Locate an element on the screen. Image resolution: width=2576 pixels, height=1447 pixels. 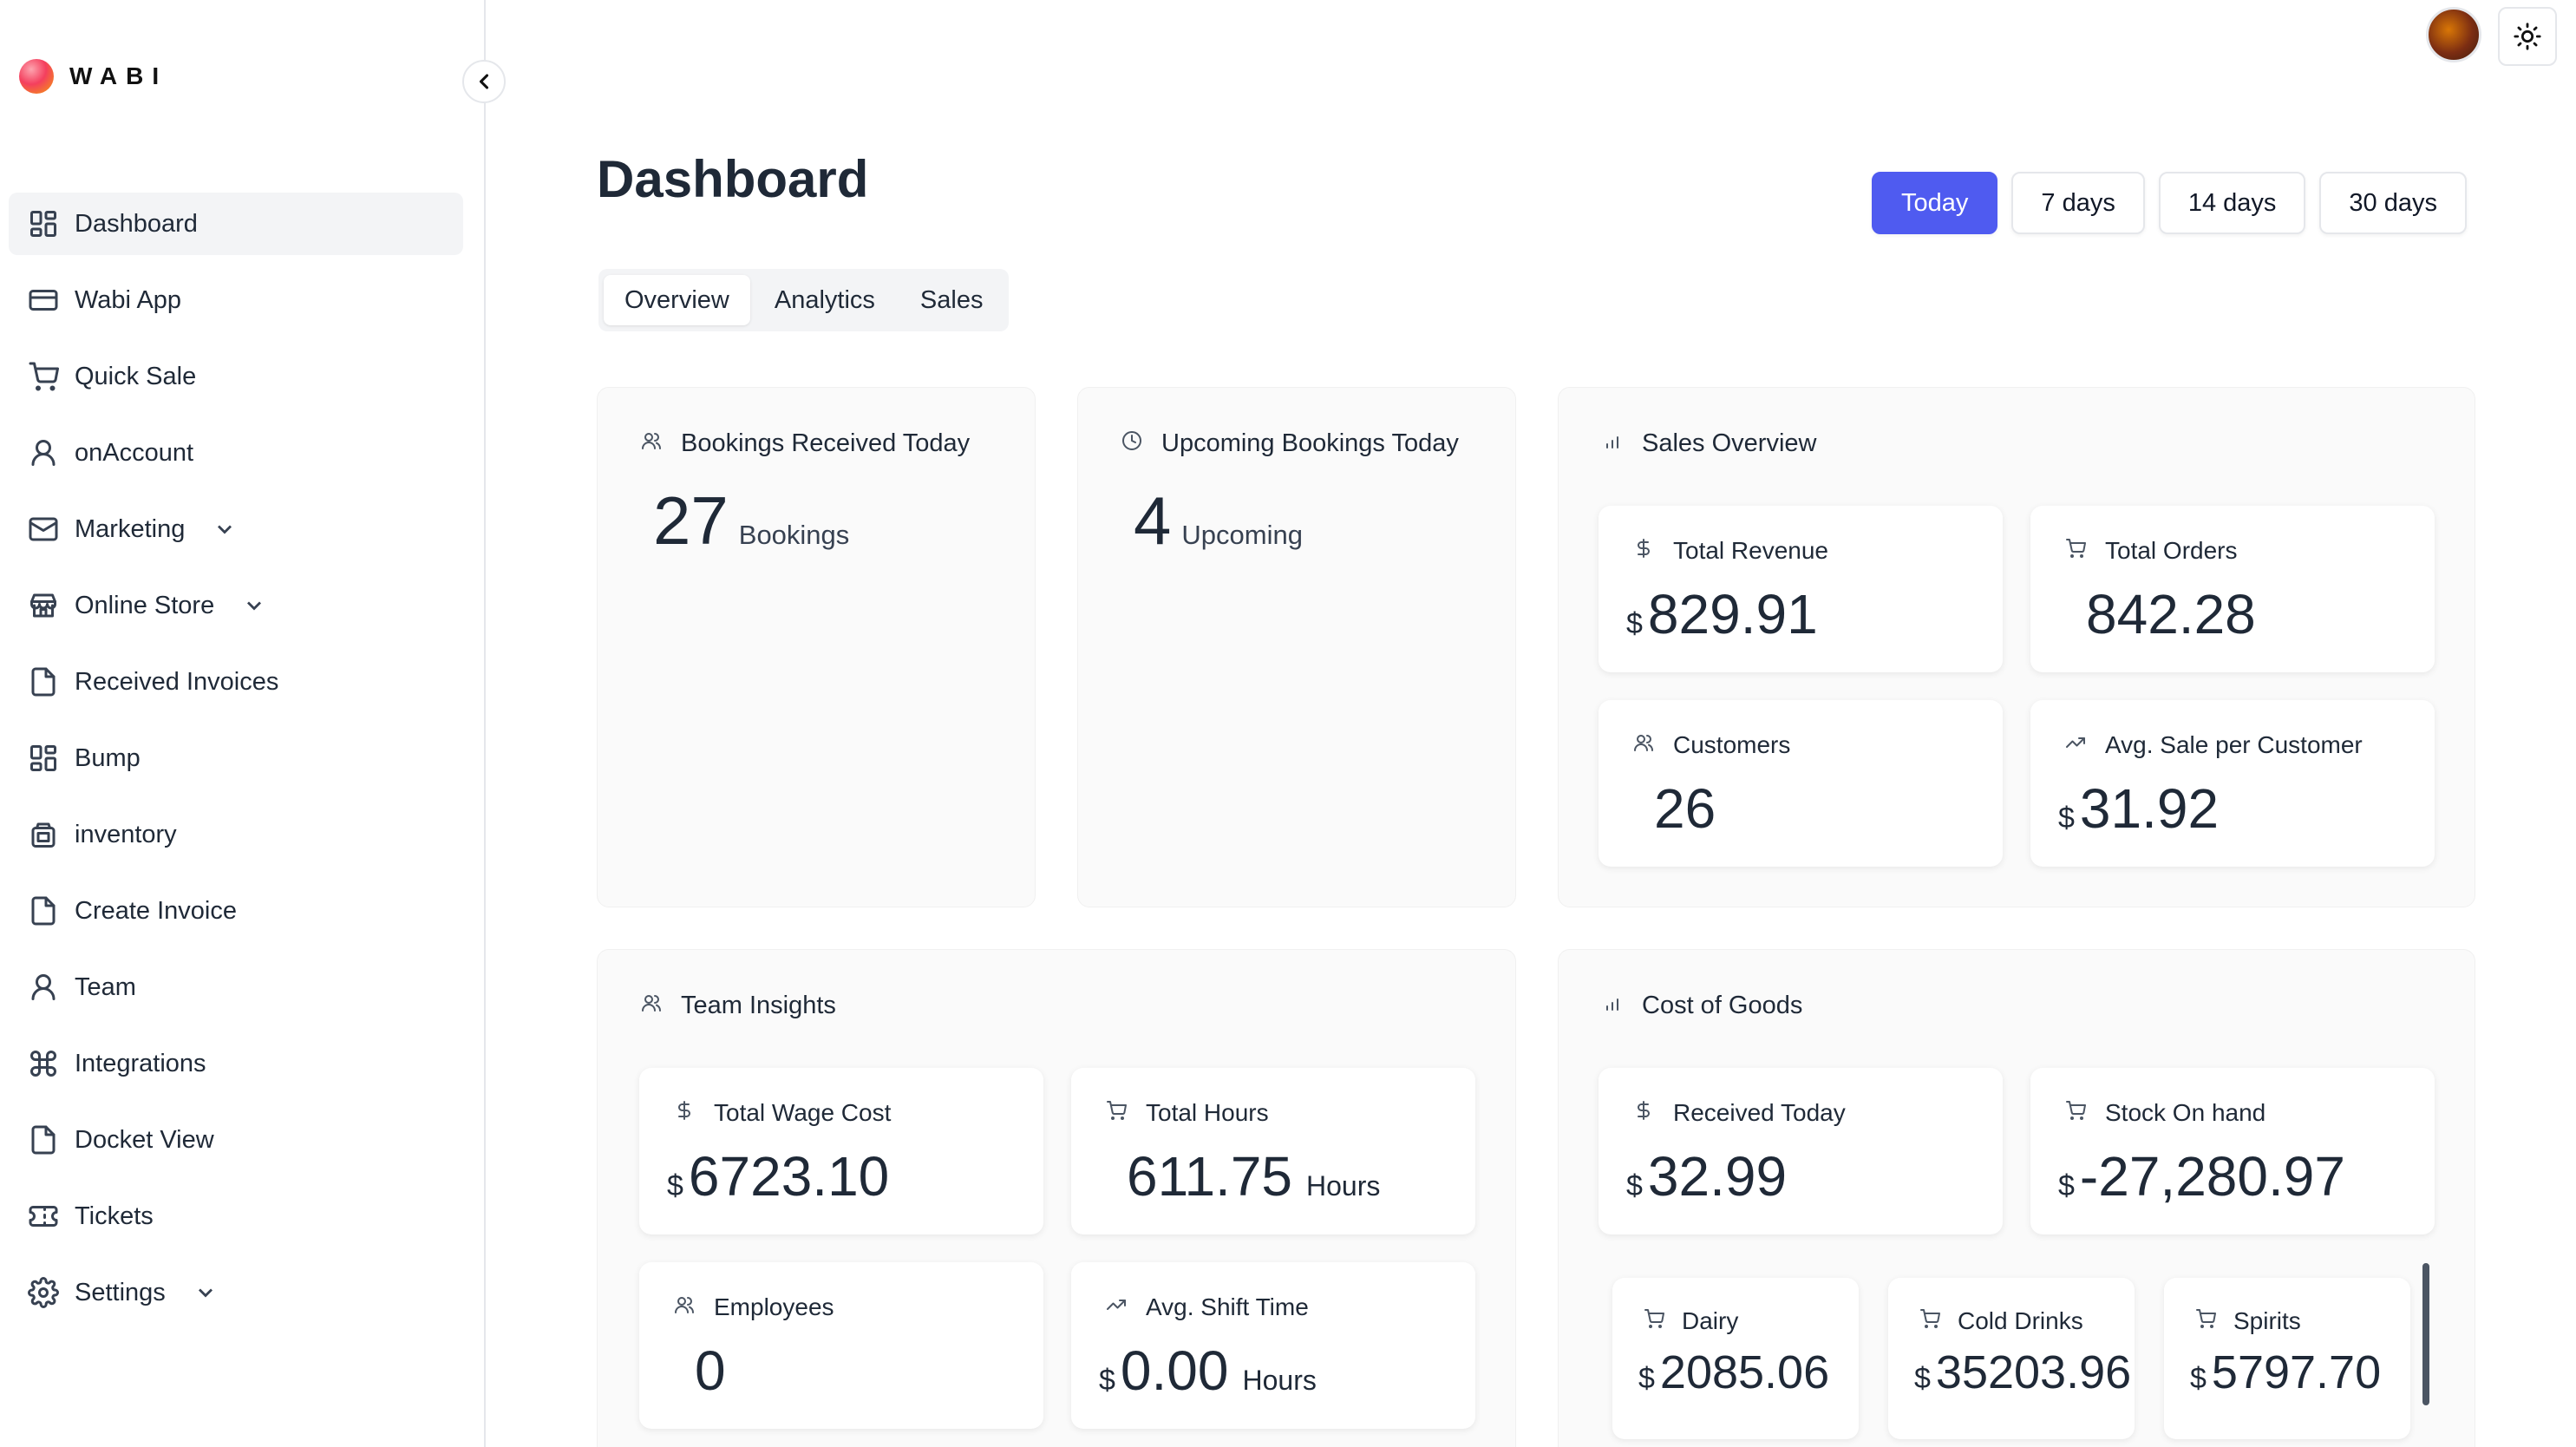
sidebar-item-dashboard: Dashboard is located at coordinates (236, 224).